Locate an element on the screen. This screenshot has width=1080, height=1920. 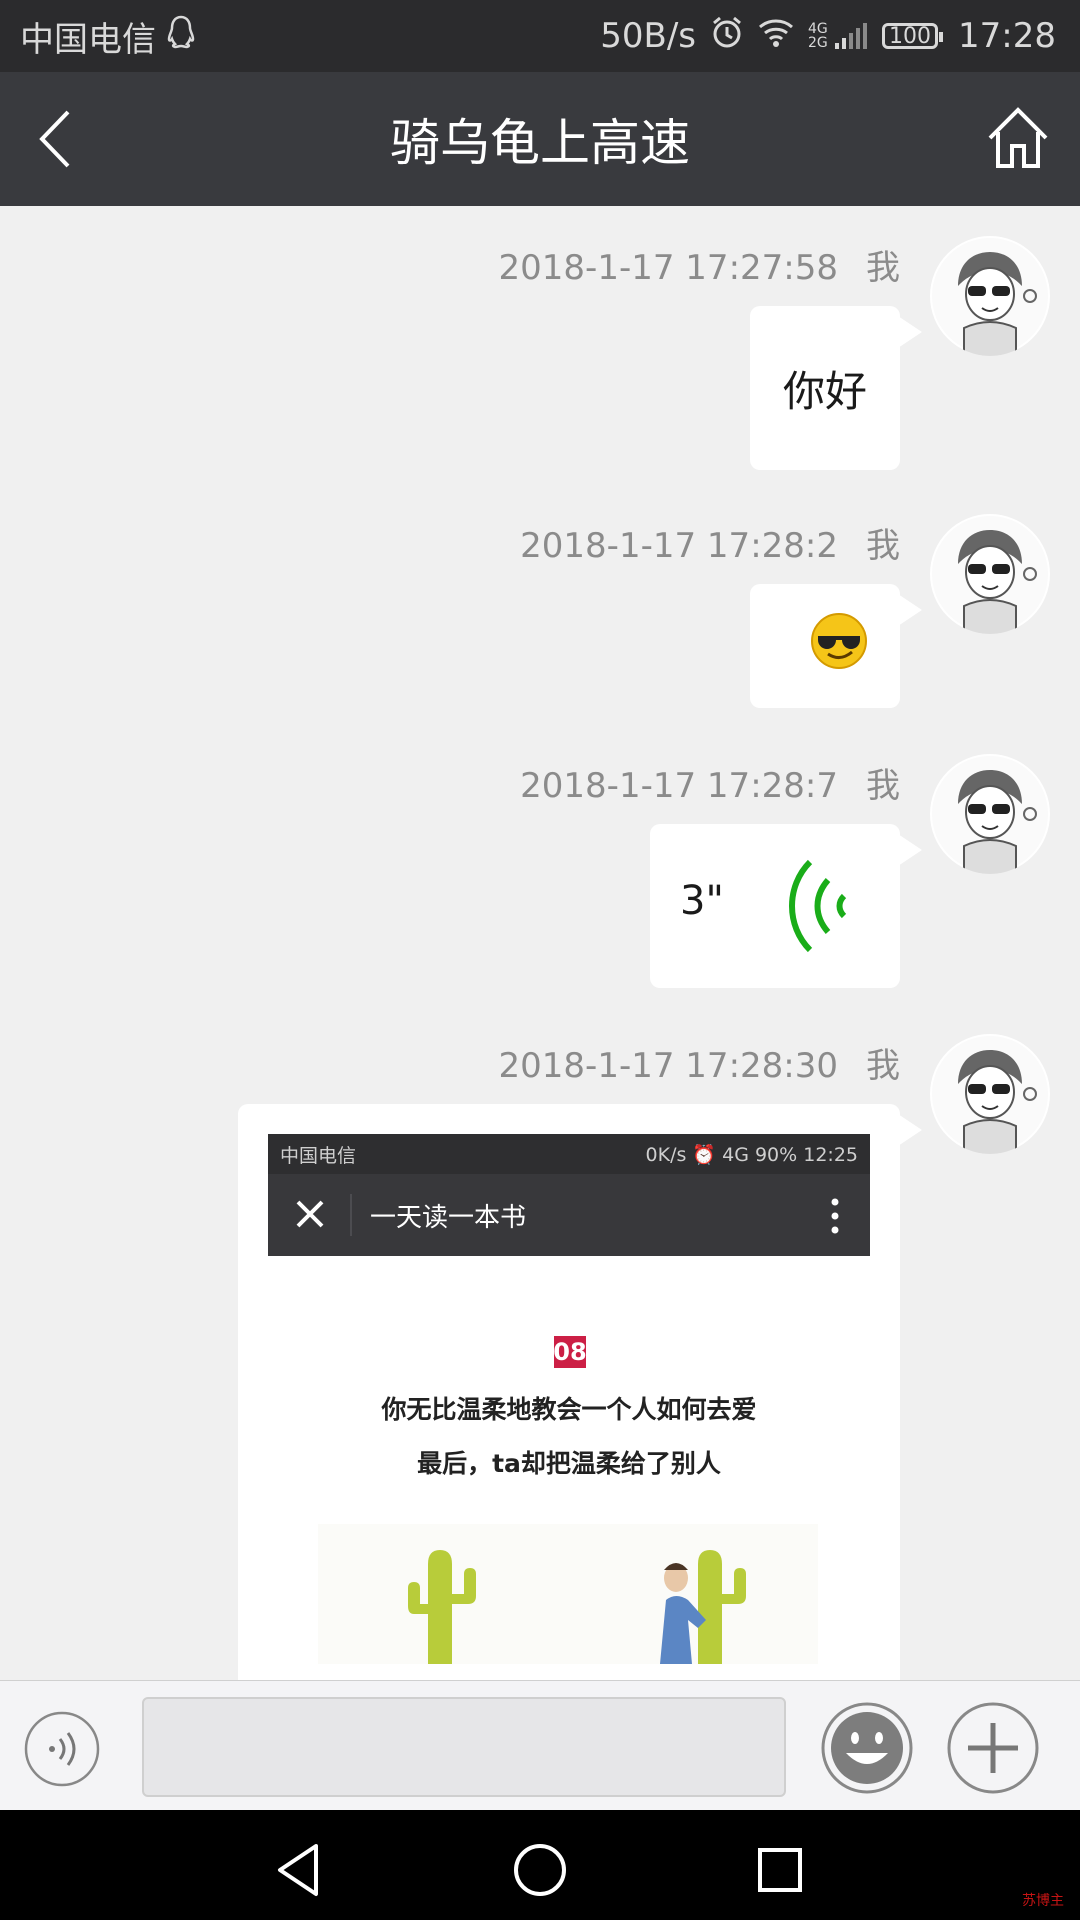
close-icon is located at coordinates (310, 1214).